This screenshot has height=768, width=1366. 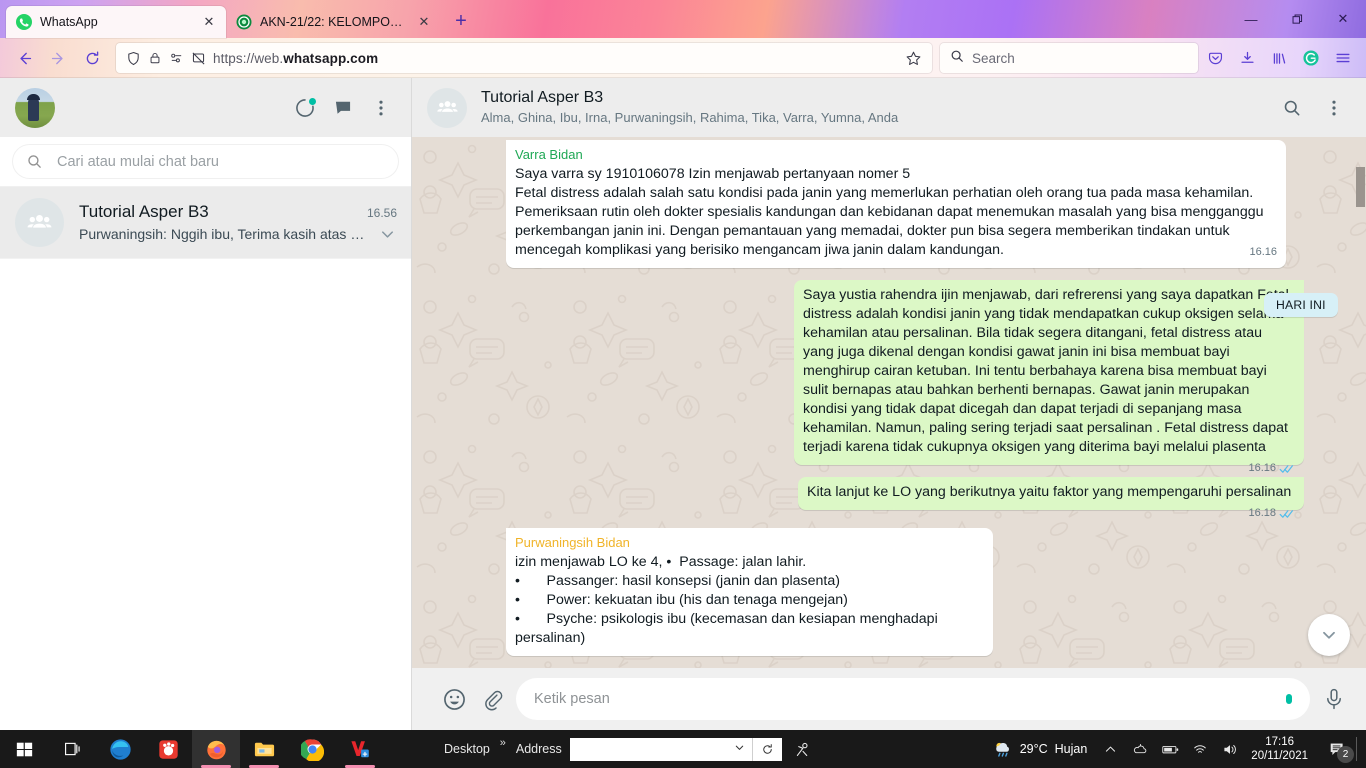 I want to click on browser-tab-akn-kelompok-b3: AKN-21/22: KELOMPOK B3 ✕, so click(x=333, y=22).